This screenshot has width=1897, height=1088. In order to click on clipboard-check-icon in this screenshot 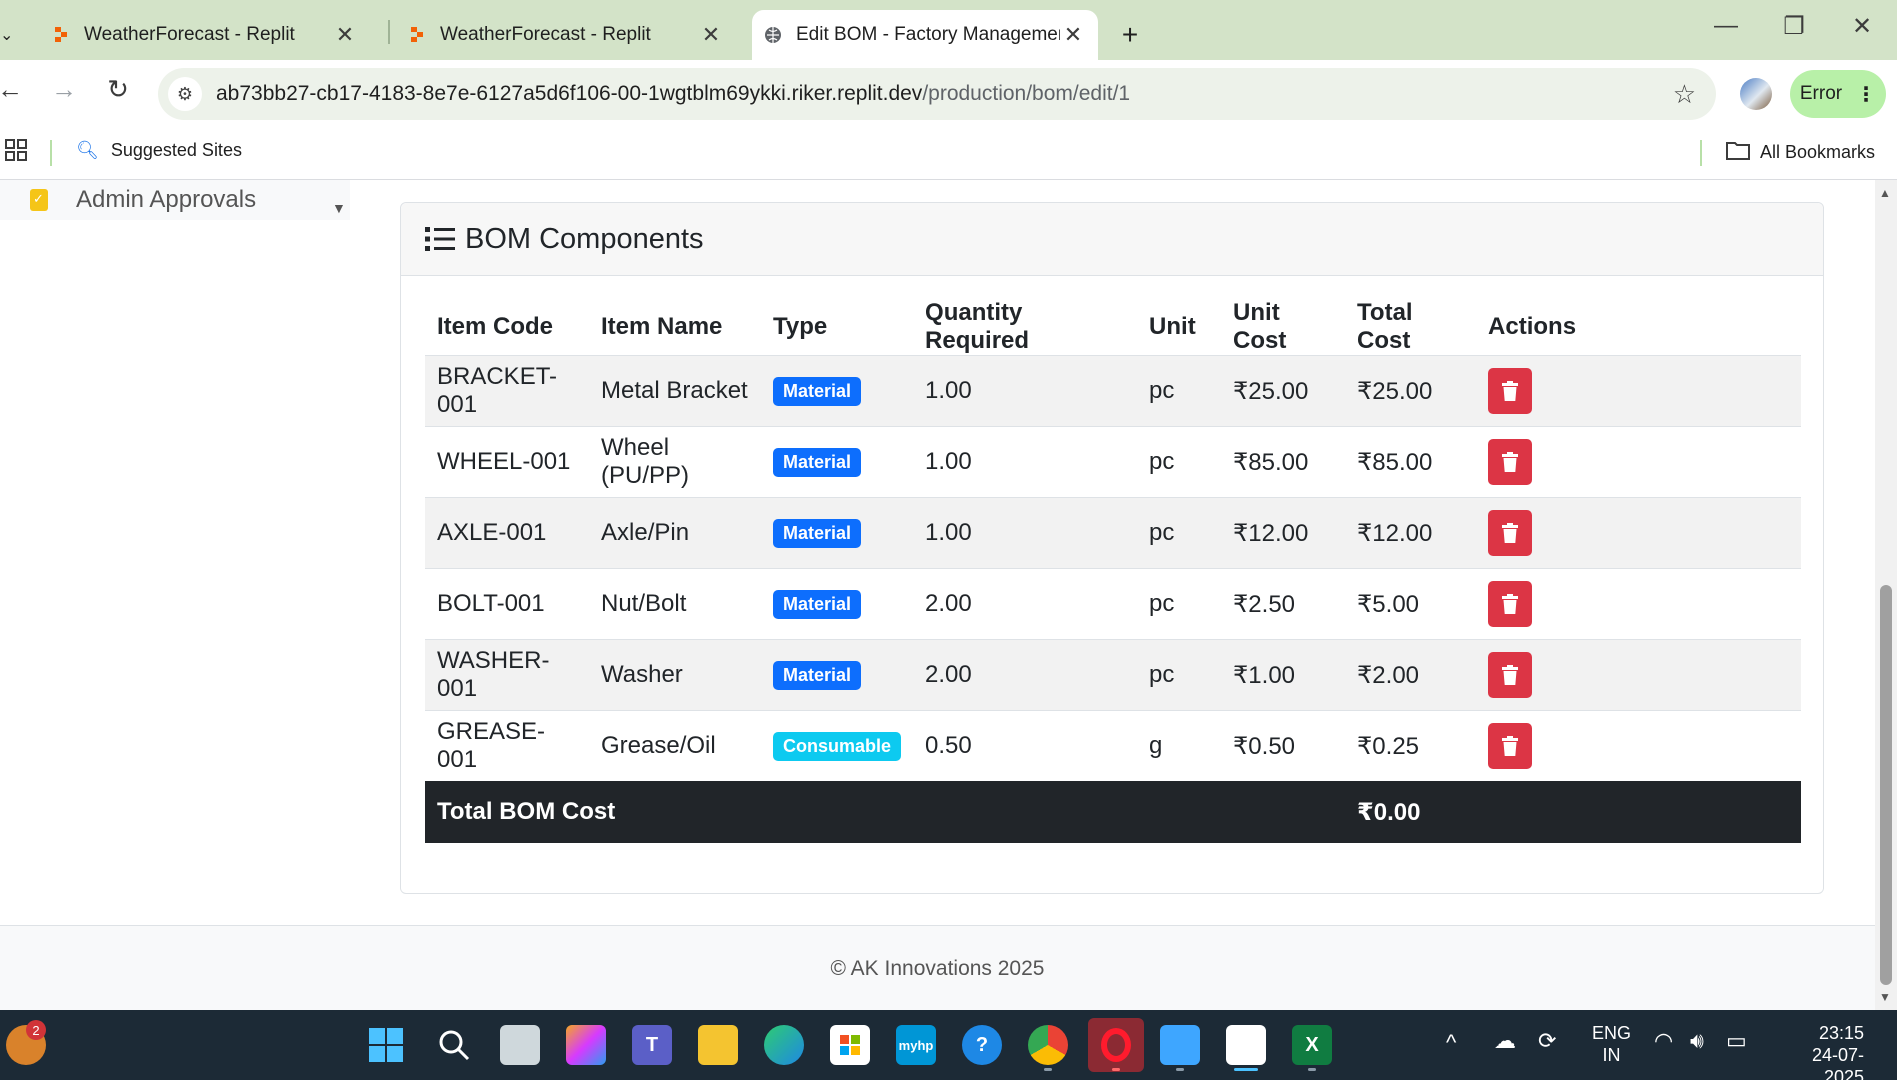, I will do `click(39, 200)`.